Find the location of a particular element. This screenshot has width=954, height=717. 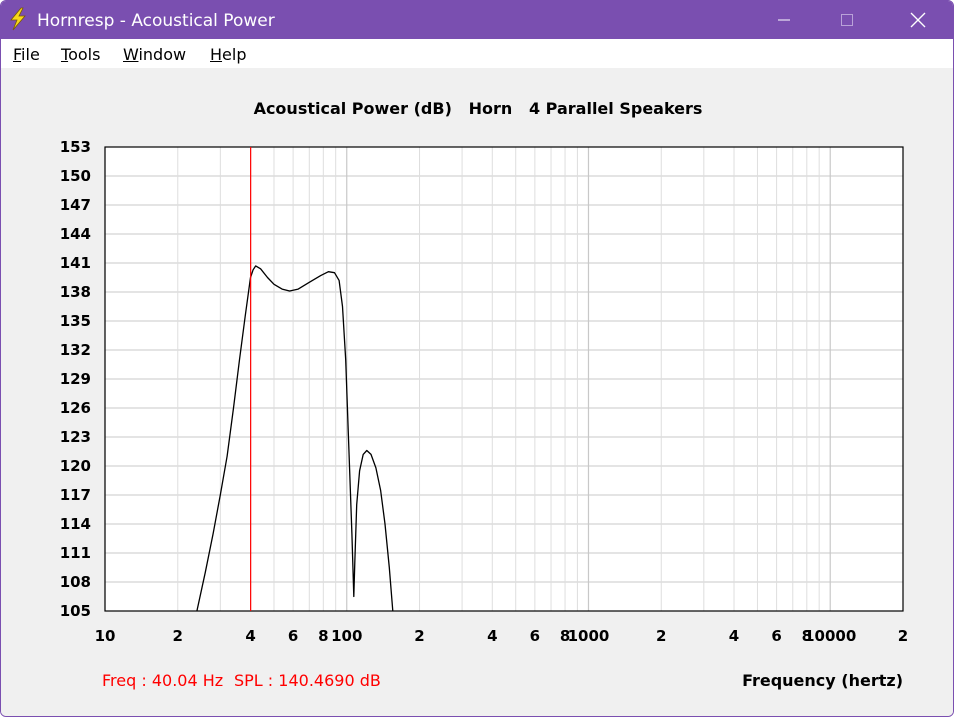

y-tick-label: 150 is located at coordinates (75, 176).